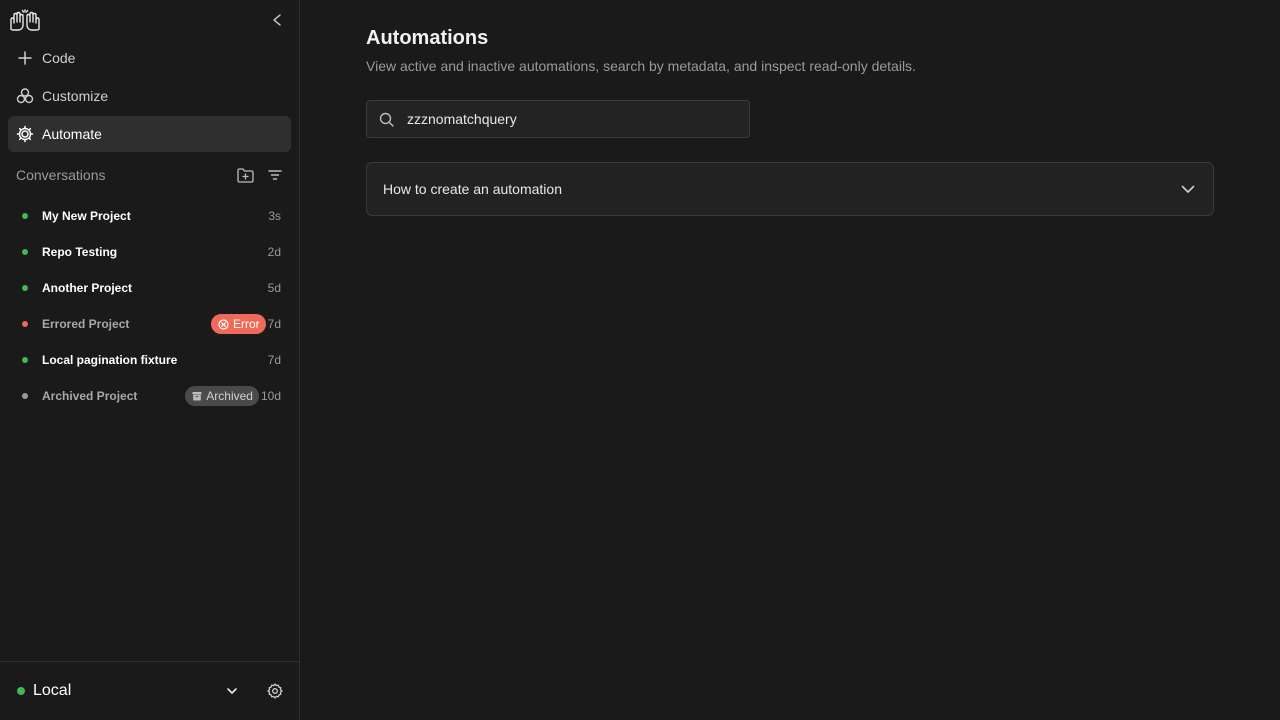 The height and width of the screenshot is (720, 1280). Describe the element at coordinates (90, 396) in the screenshot. I see `conversation-name: Archived Project` at that location.